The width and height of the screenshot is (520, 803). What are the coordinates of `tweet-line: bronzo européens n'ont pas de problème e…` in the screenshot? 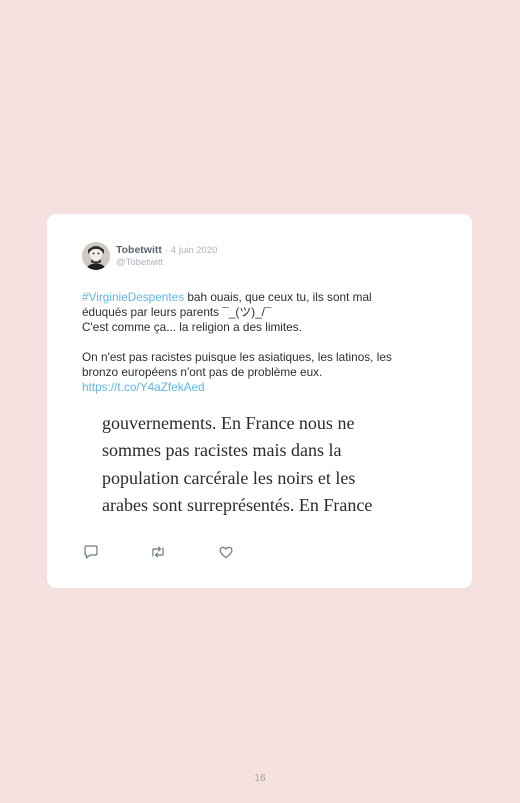 It's located at (202, 372).